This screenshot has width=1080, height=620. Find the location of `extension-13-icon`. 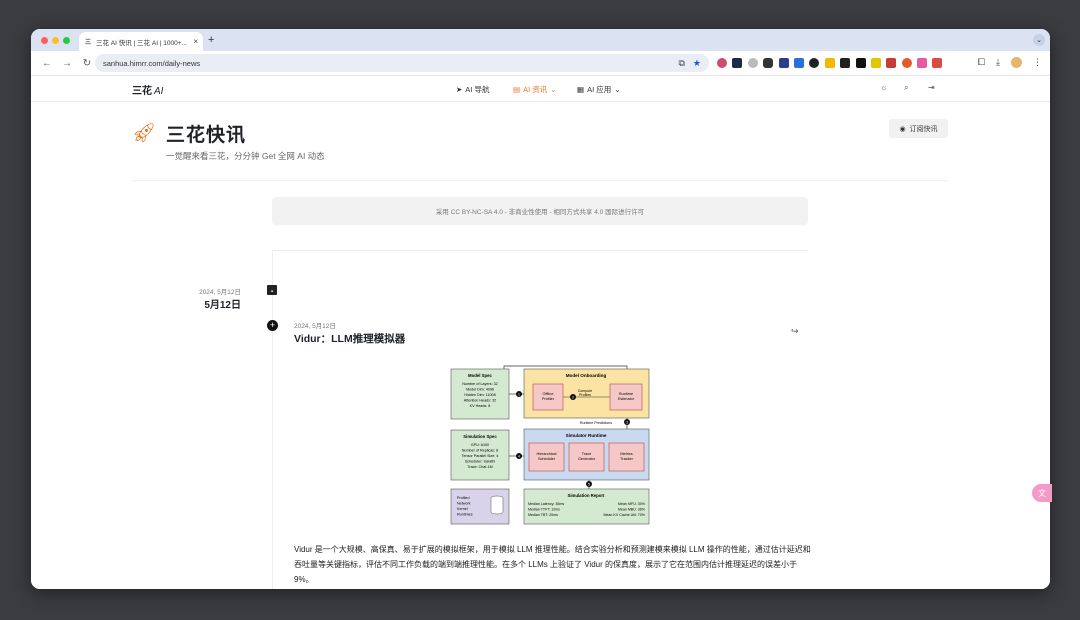

extension-13-icon is located at coordinates (906, 63).